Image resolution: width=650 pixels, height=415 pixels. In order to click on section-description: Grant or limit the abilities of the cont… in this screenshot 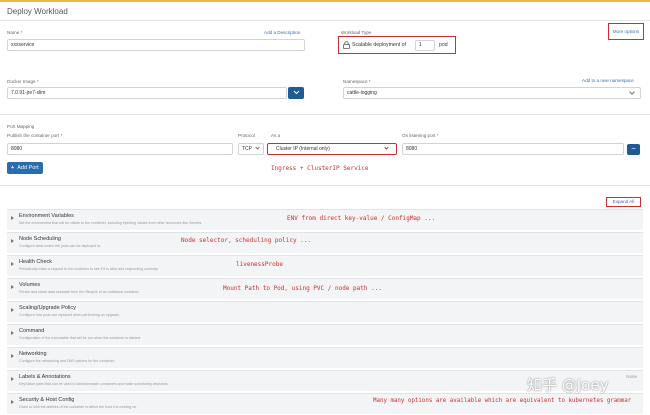, I will do `click(78, 407)`.